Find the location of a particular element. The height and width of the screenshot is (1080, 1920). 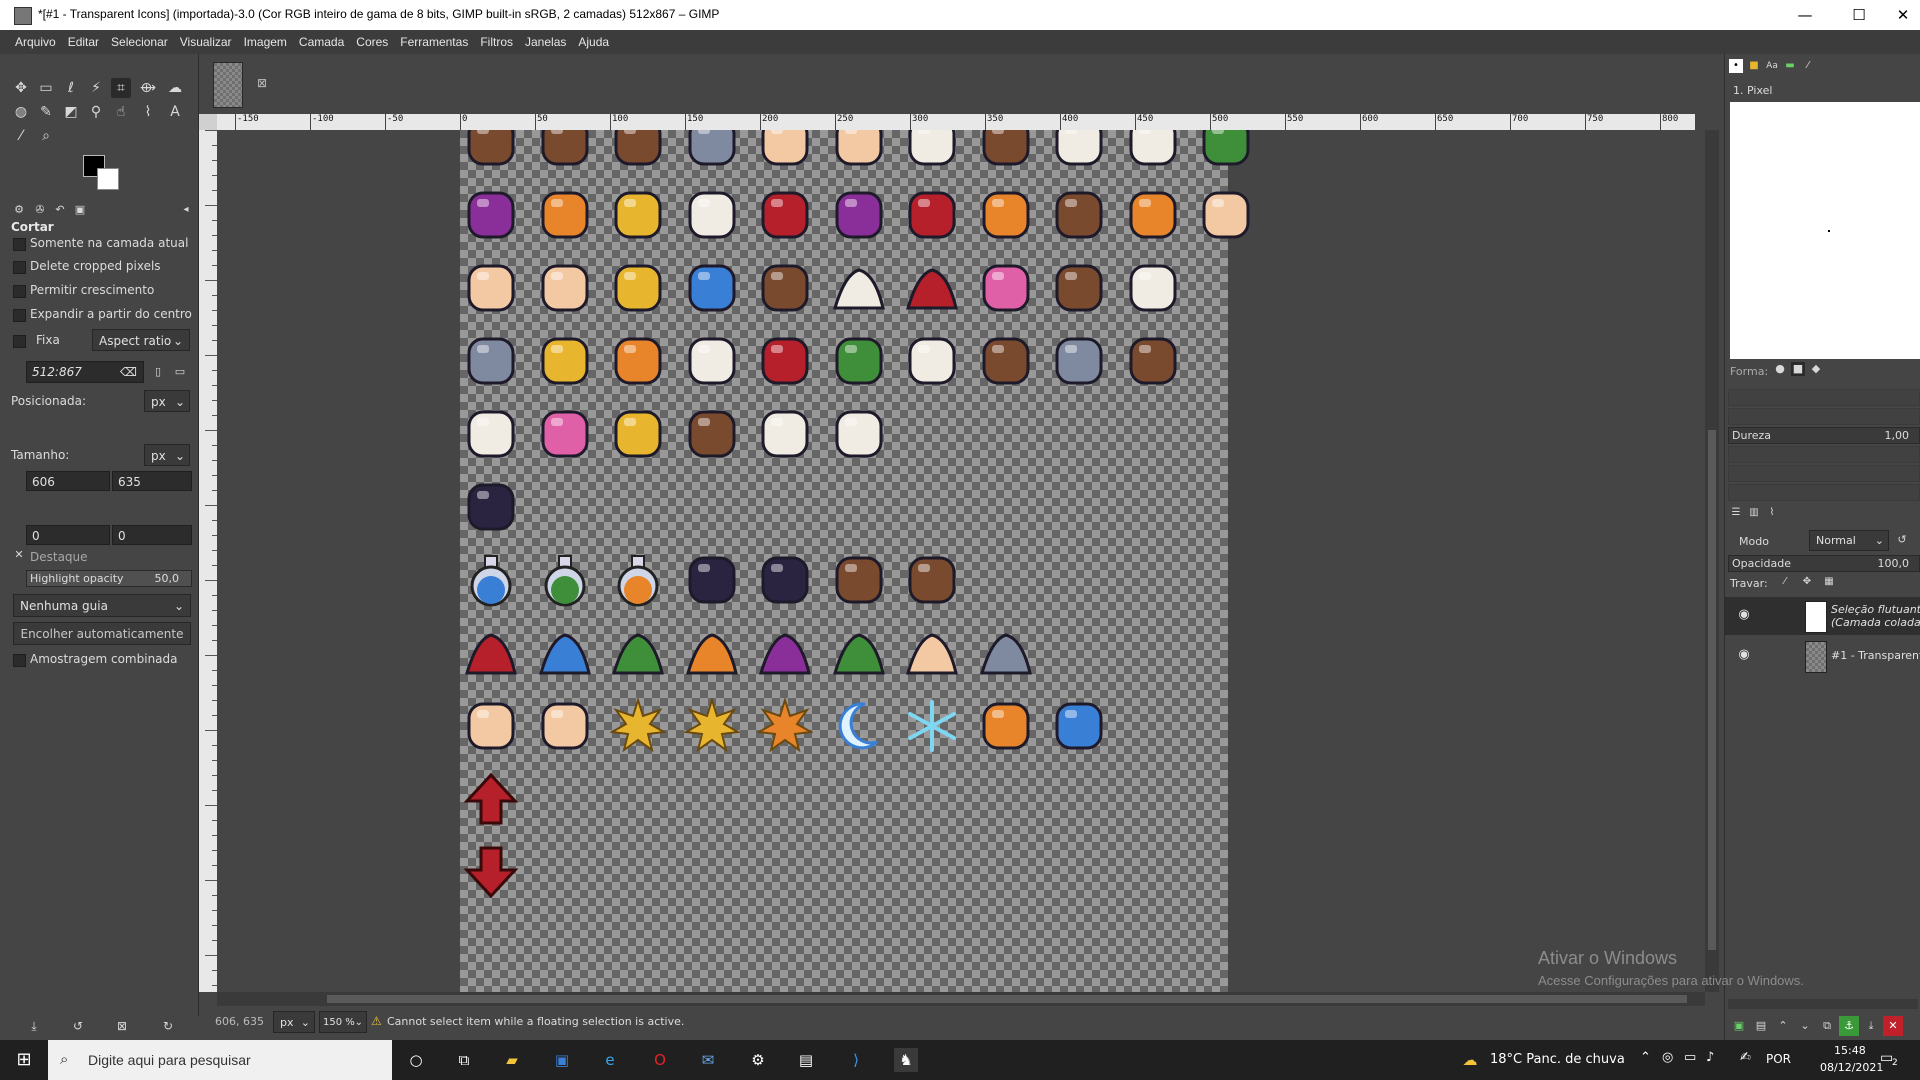

opera-icon: O is located at coordinates (660, 1060).